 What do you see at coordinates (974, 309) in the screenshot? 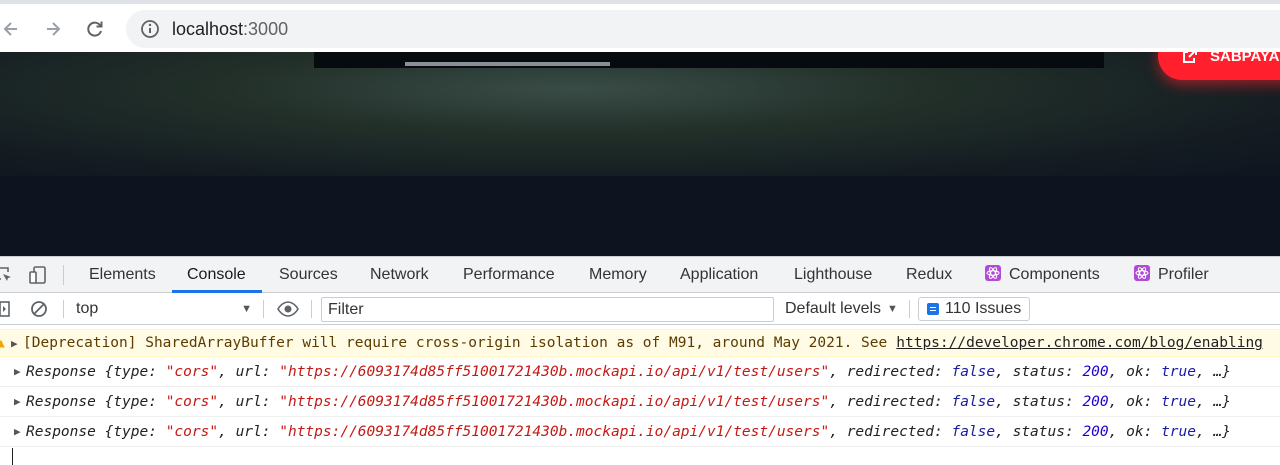
I see `issues-button: 110 Issues` at bounding box center [974, 309].